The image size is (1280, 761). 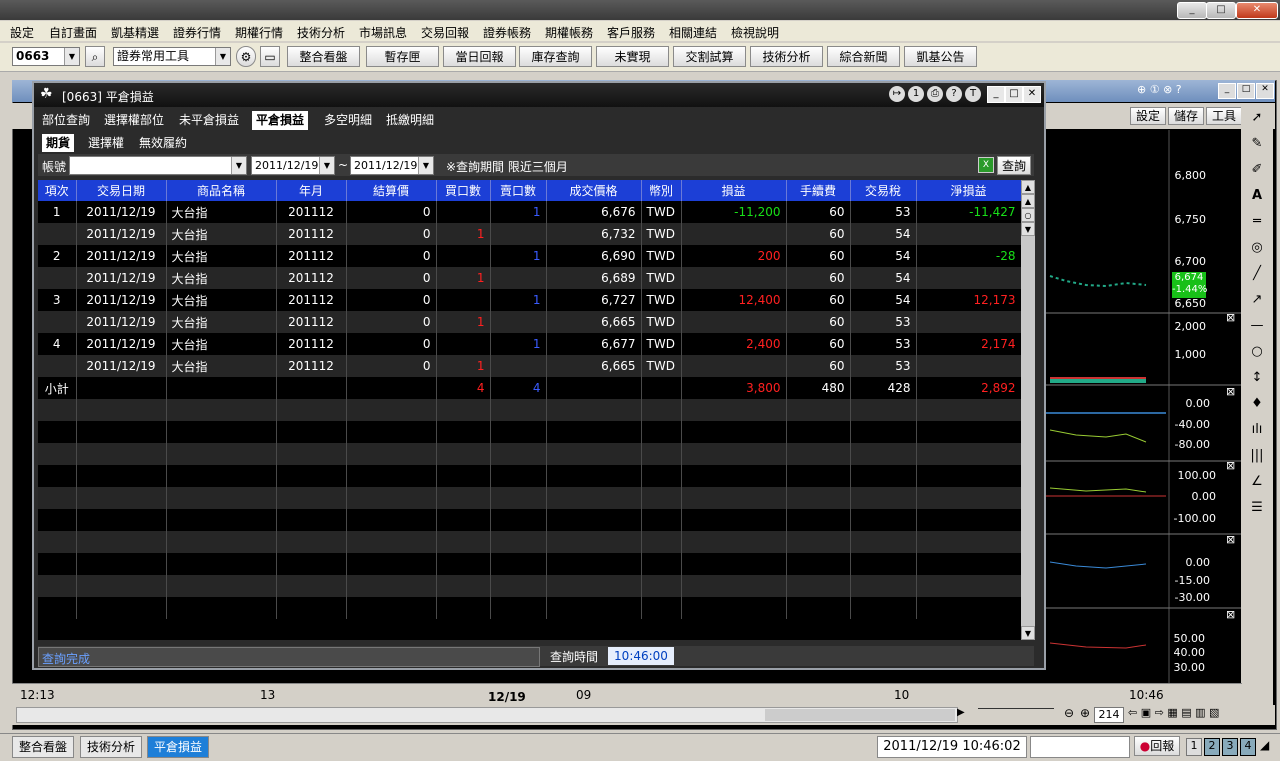 I want to click on circle-icon: ○, so click(x=1257, y=351).